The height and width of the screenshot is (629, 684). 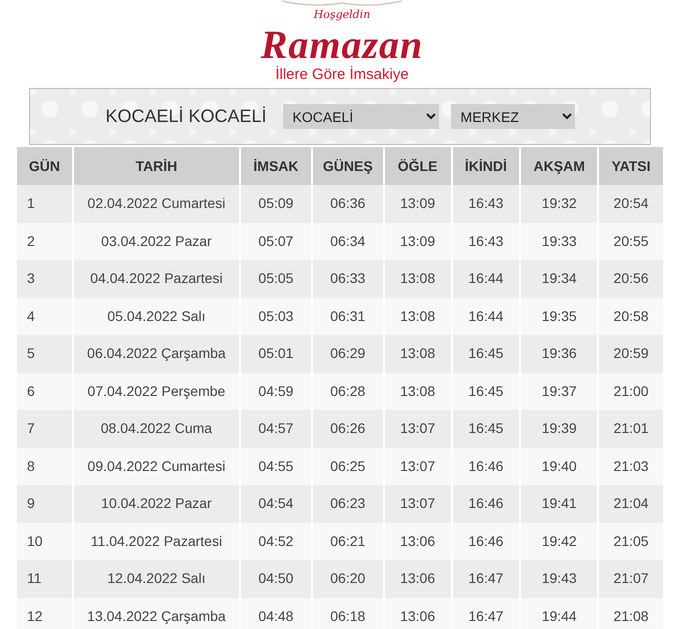 I want to click on table-cell: 19:39, so click(x=559, y=429).